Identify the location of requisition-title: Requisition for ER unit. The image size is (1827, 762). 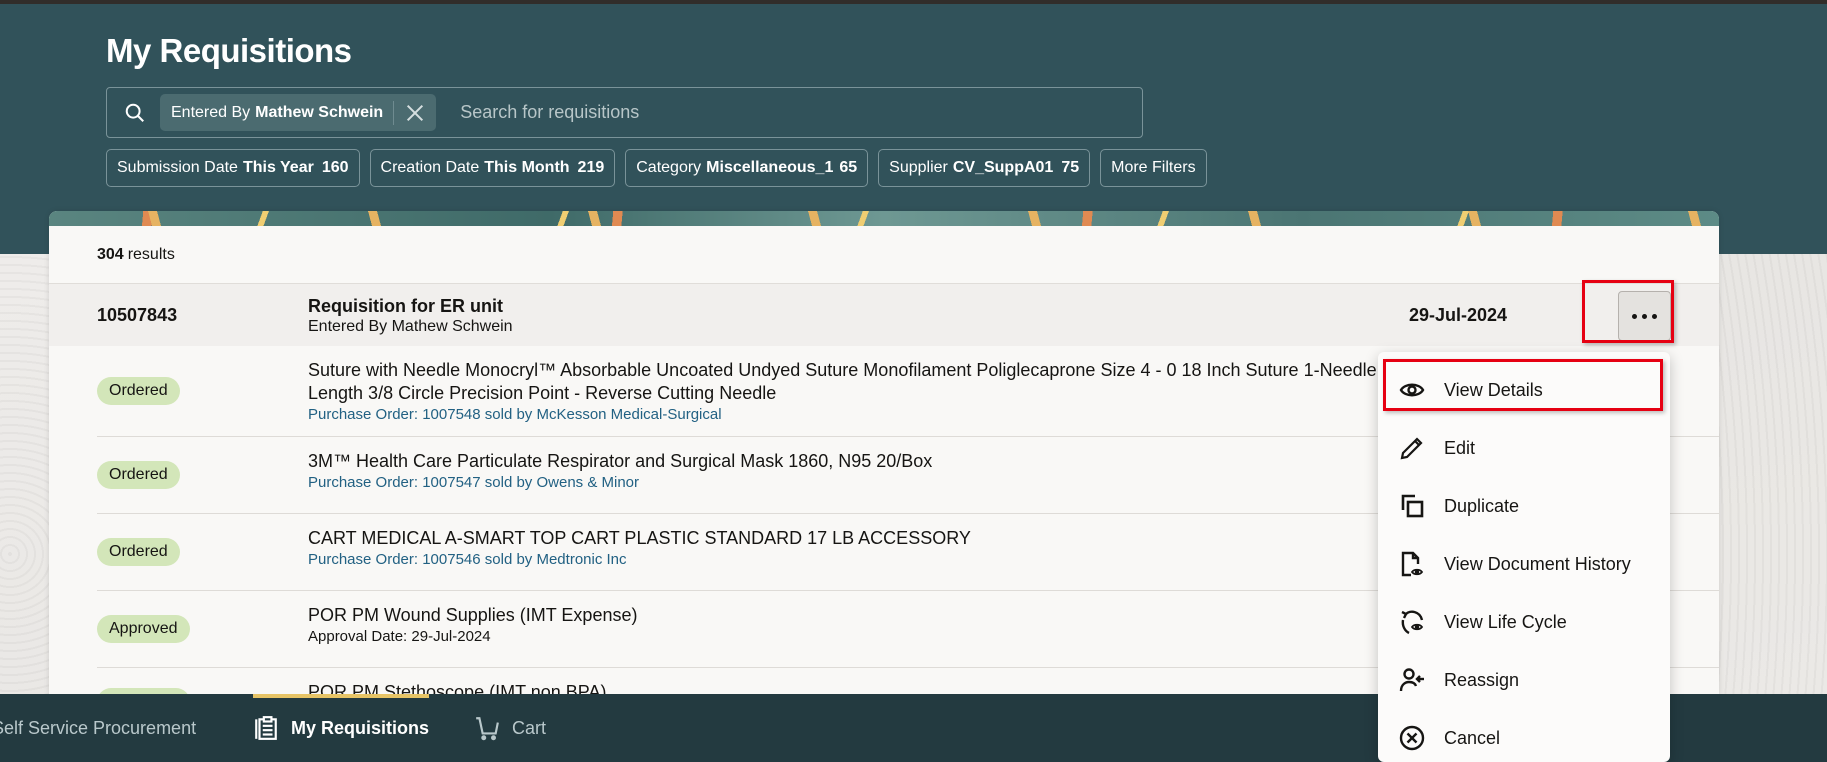
(405, 306).